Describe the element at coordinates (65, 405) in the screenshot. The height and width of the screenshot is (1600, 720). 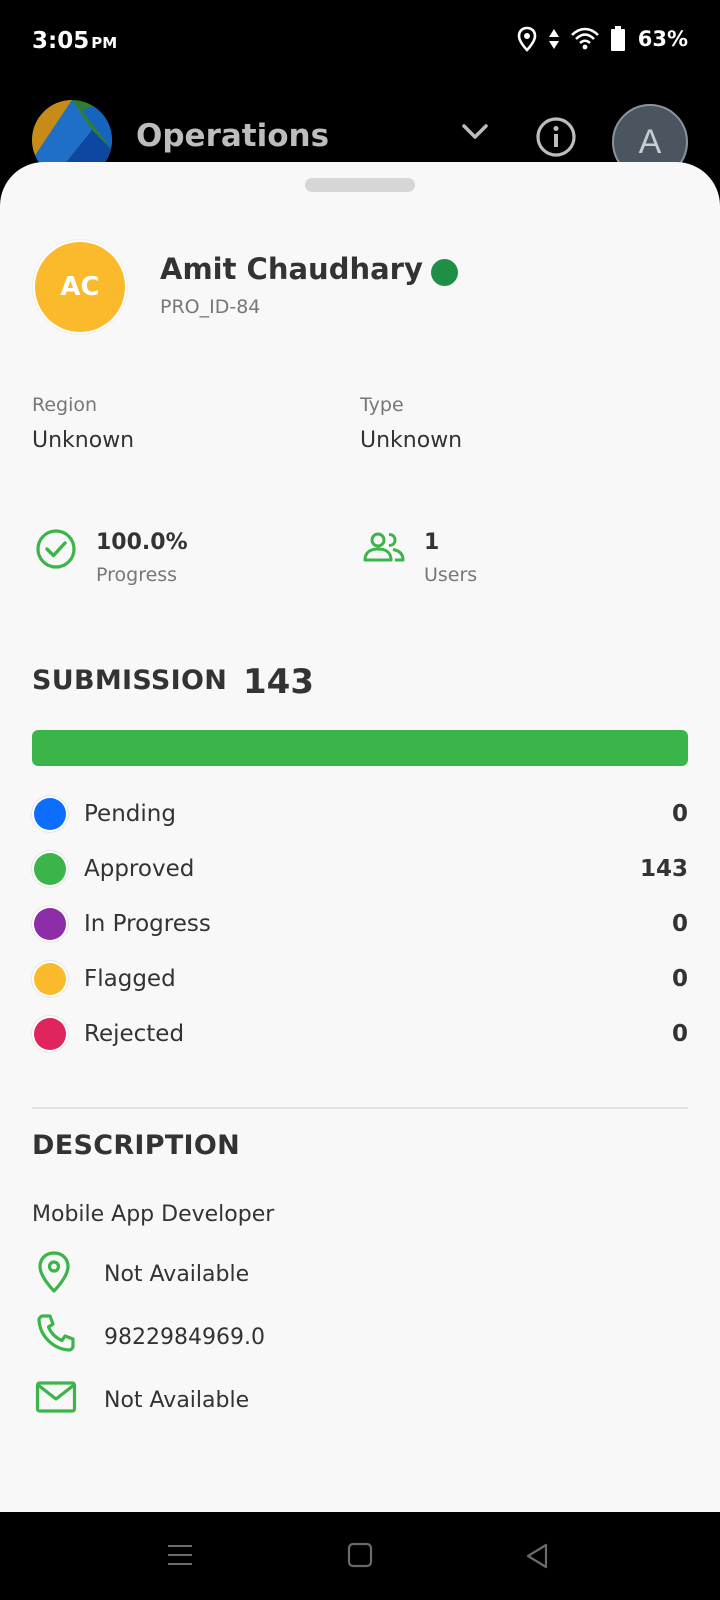
I see `region-label: Region` at that location.